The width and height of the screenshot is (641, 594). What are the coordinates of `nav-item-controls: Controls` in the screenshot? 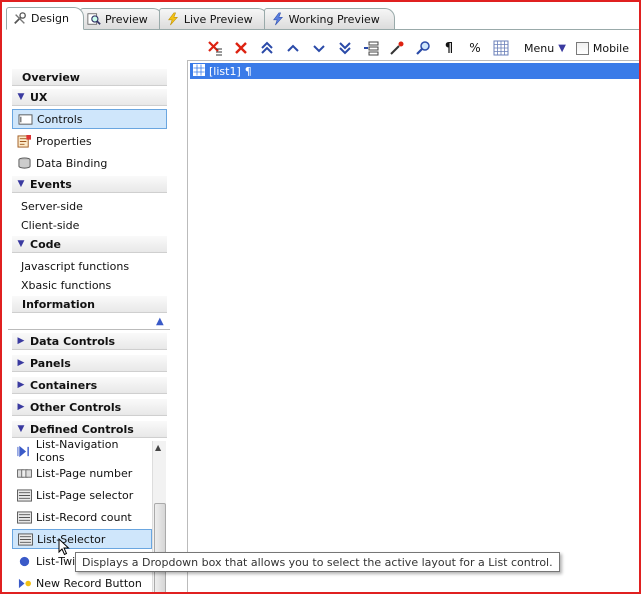 It's located at (89, 119).